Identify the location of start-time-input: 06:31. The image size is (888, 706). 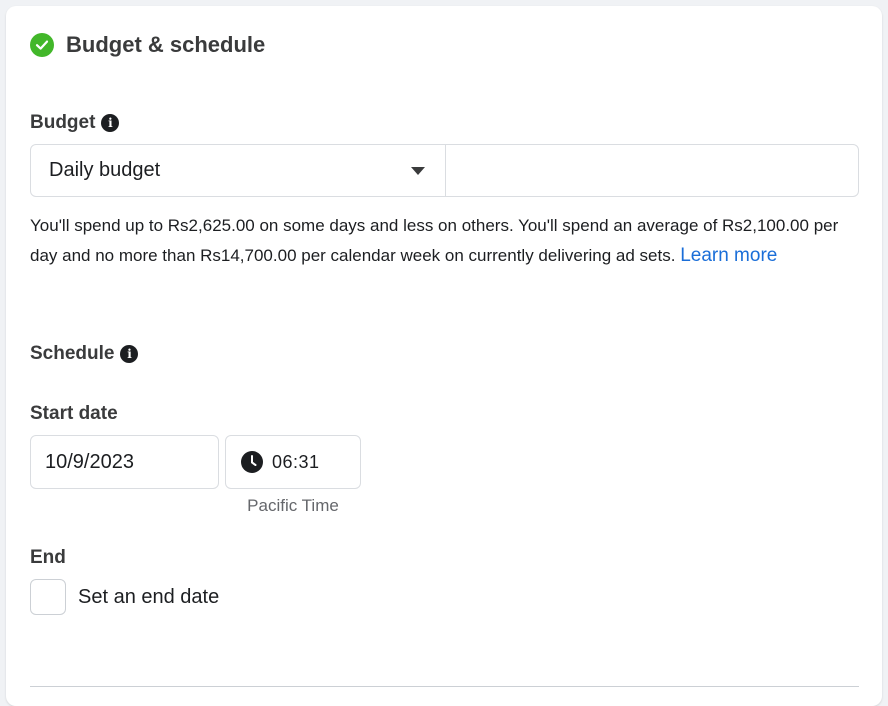
(293, 462).